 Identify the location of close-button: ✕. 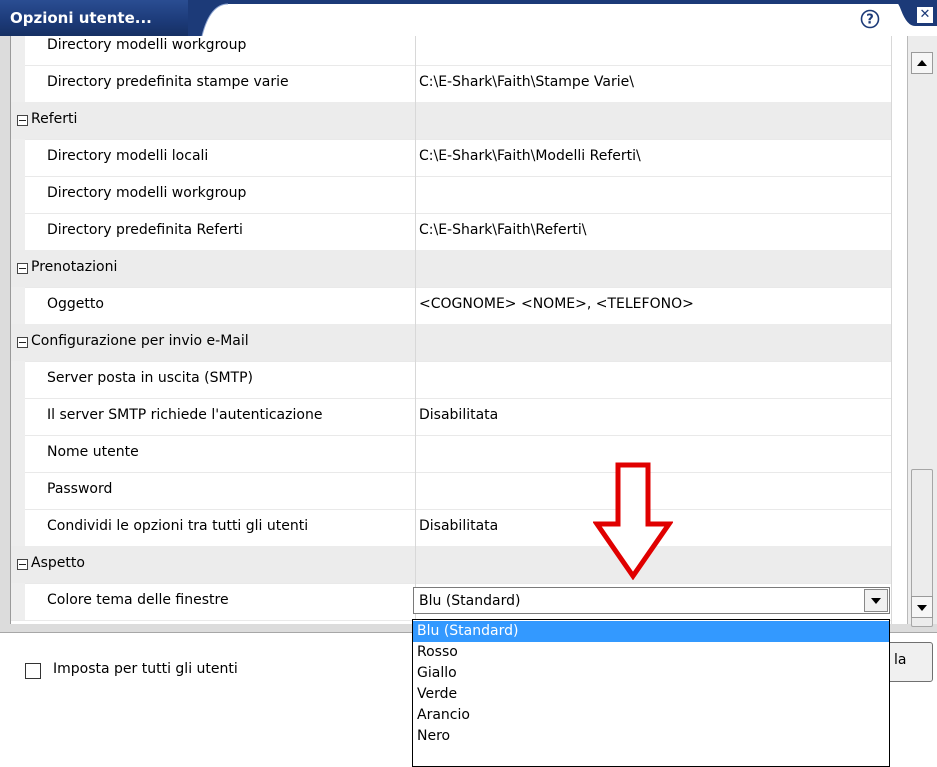
(916, 13).